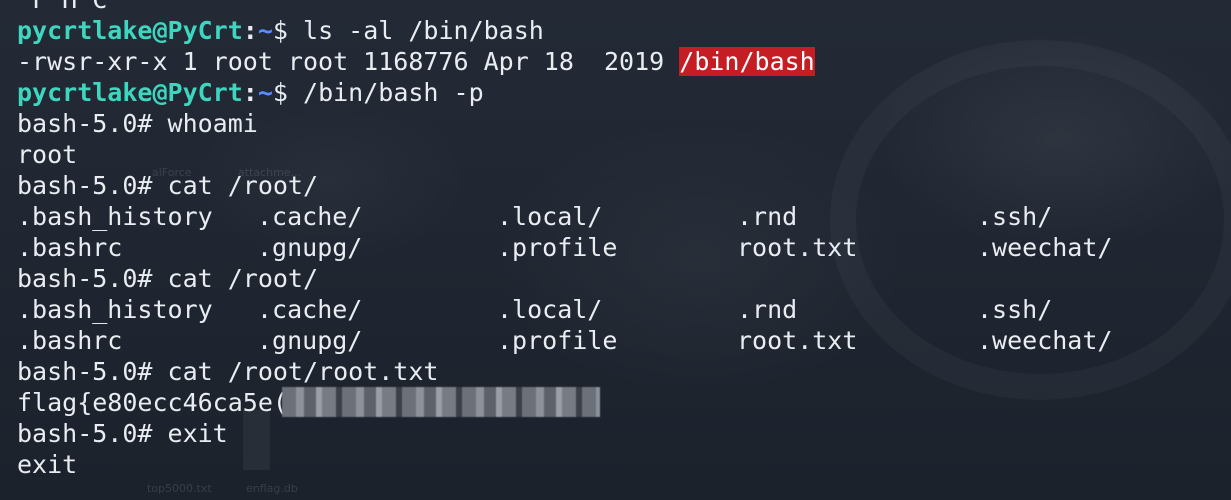  What do you see at coordinates (47, 464) in the screenshot?
I see `command-output: exit` at bounding box center [47, 464].